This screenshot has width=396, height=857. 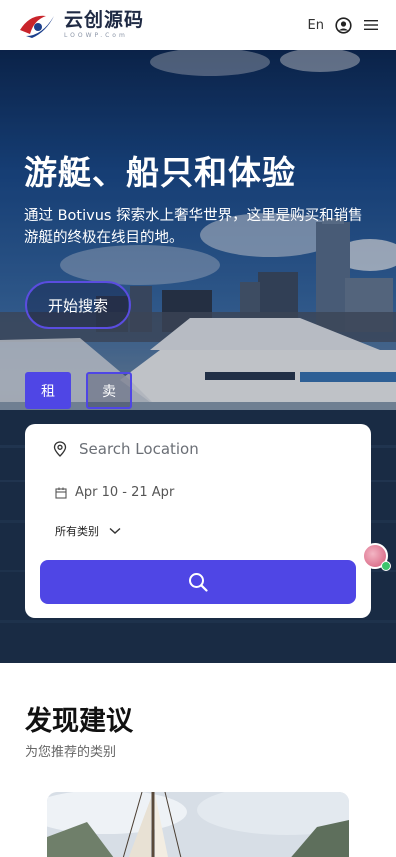 I want to click on location-field: Search Location, so click(x=126, y=449).